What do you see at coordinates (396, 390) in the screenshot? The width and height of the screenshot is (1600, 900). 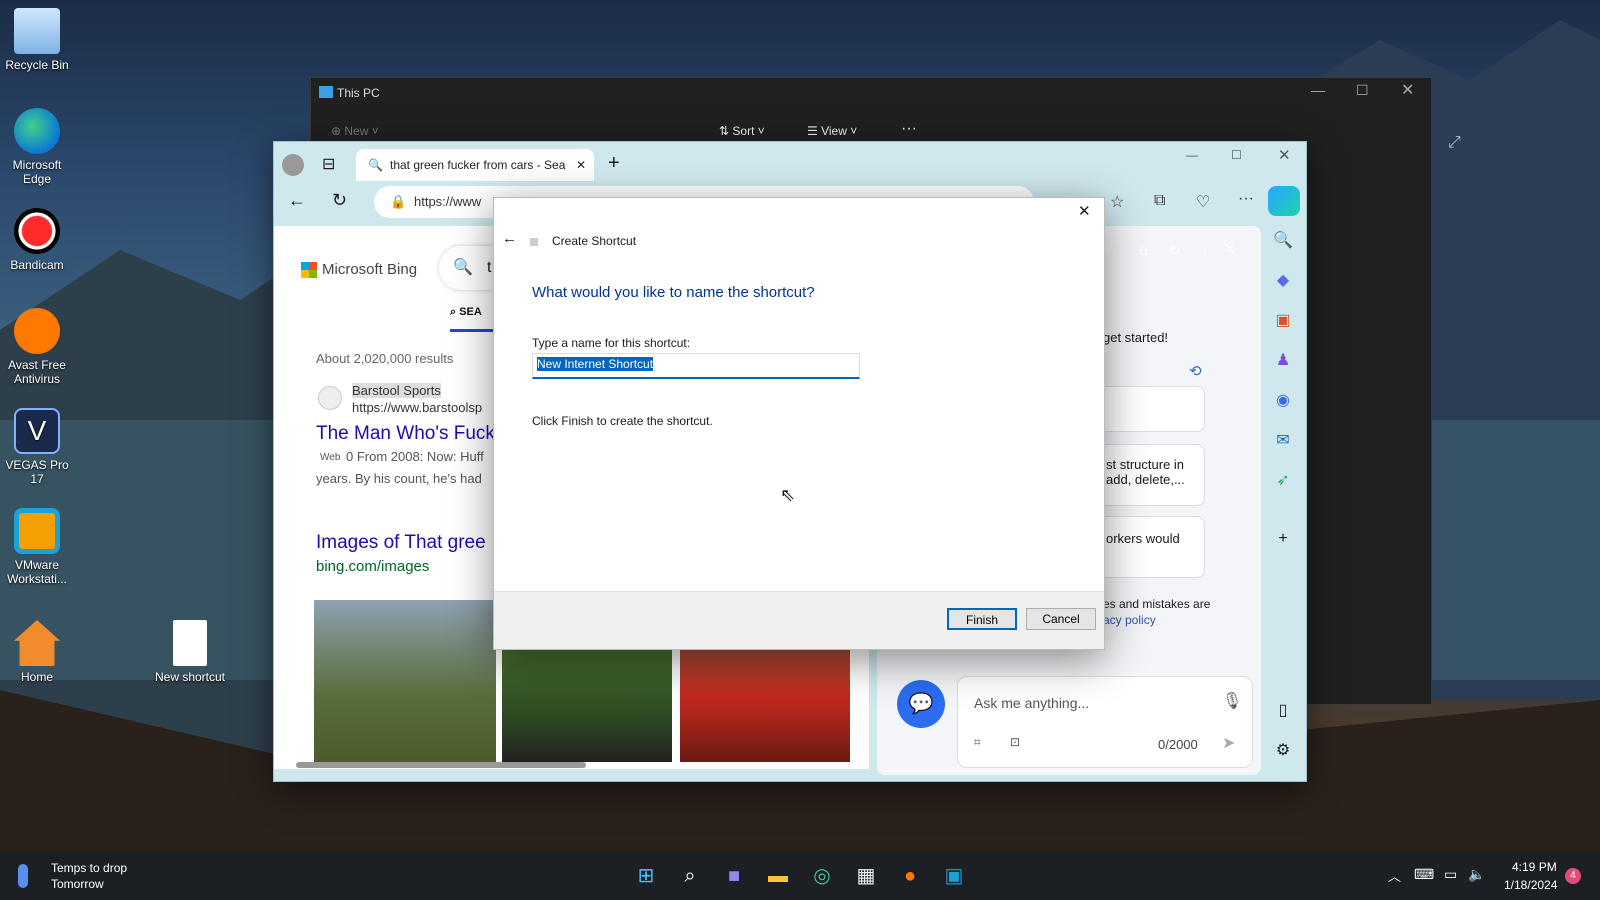 I see `result-site-name: Barstool Sports` at bounding box center [396, 390].